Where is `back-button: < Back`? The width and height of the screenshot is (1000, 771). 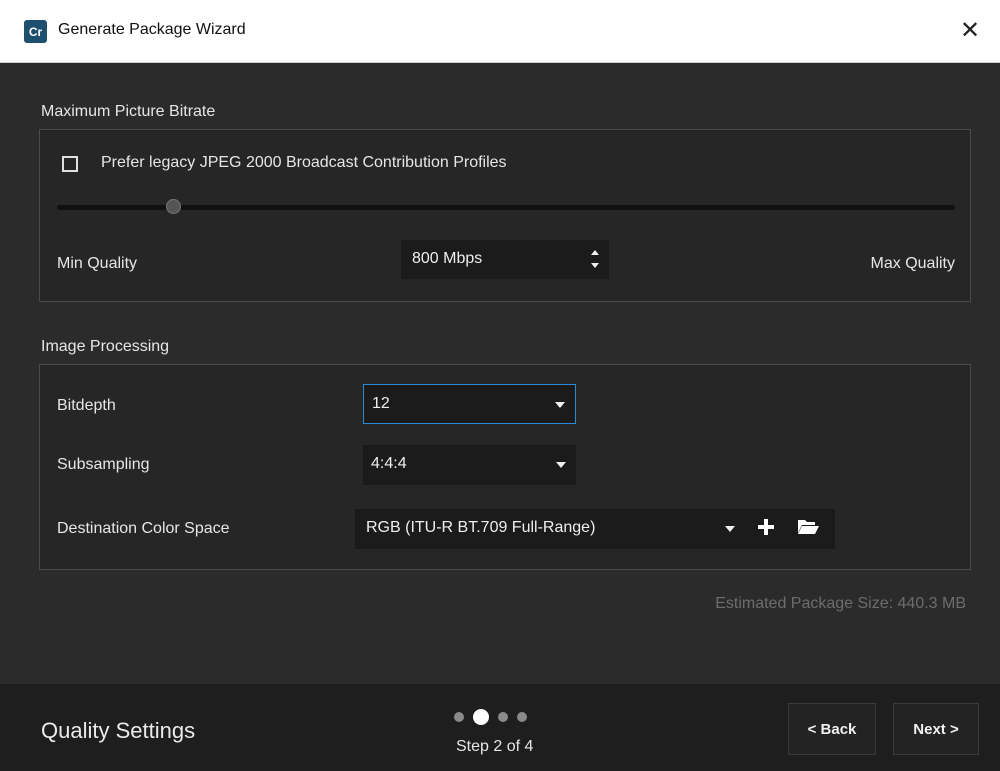 back-button: < Back is located at coordinates (832, 729).